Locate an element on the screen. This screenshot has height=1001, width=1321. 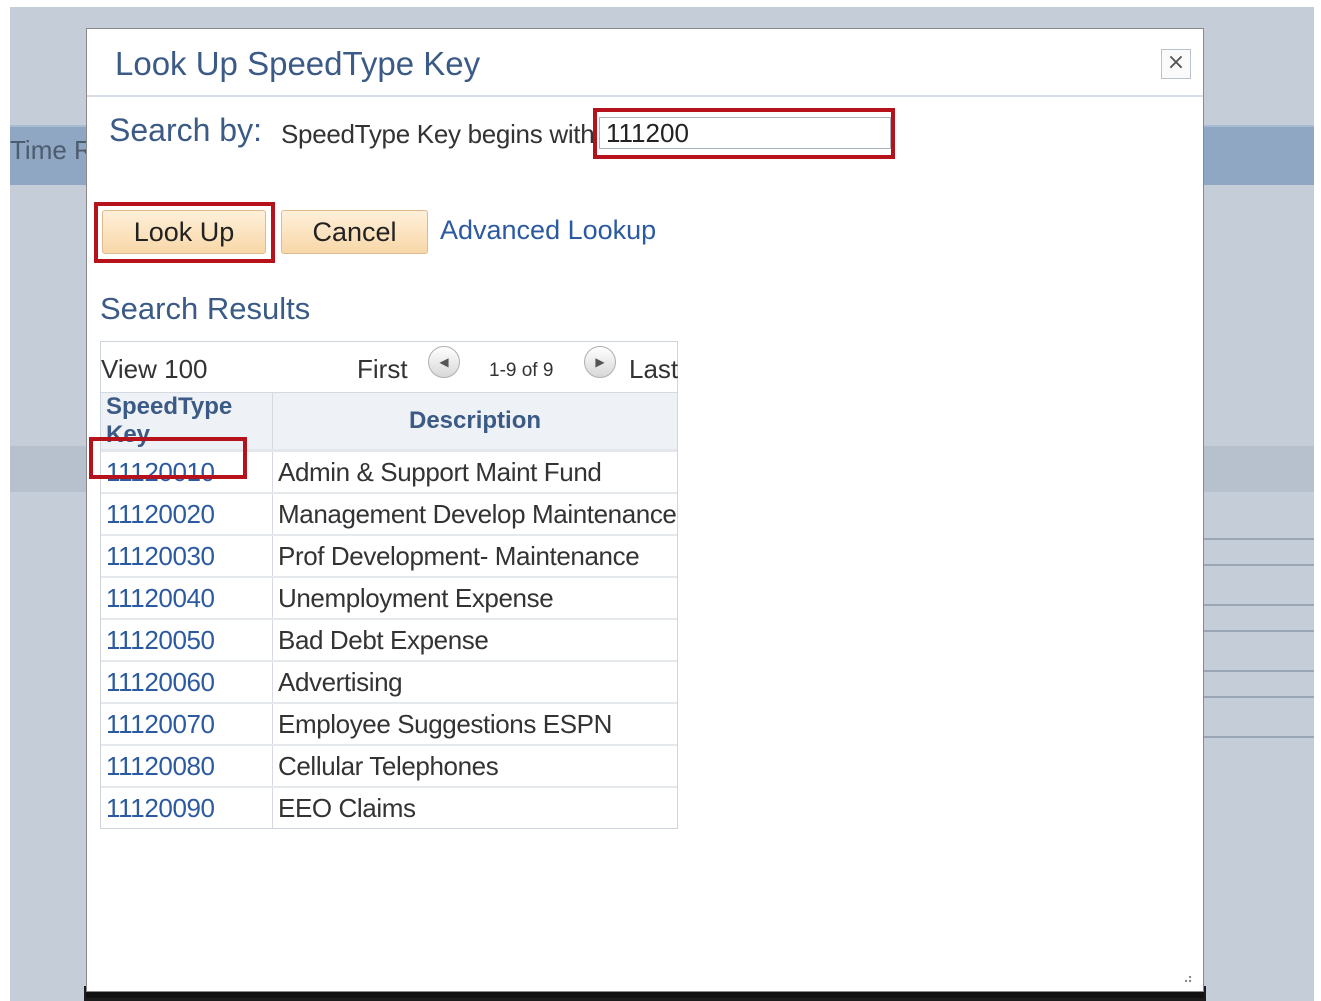
resize-grip-icon: ⠴ is located at coordinates (1188, 979).